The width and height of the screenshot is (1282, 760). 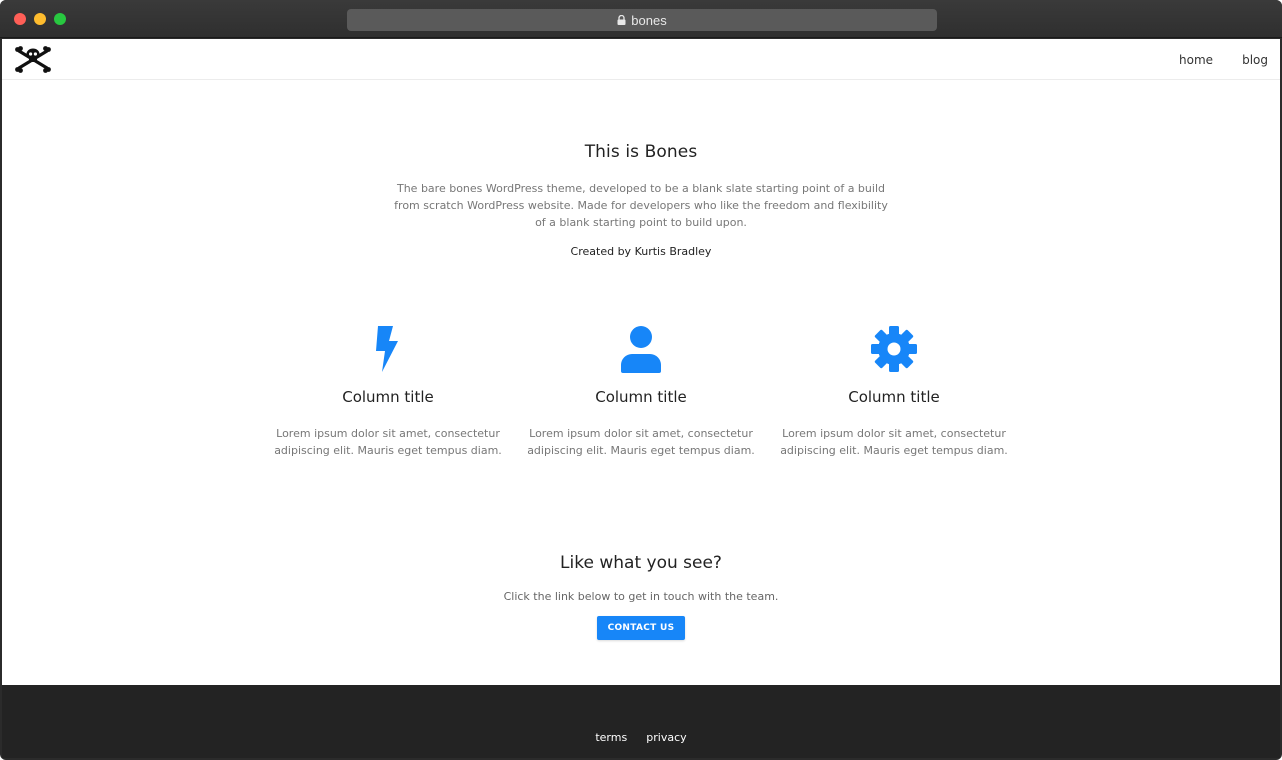 I want to click on nav-link-home: home, so click(x=1196, y=60).